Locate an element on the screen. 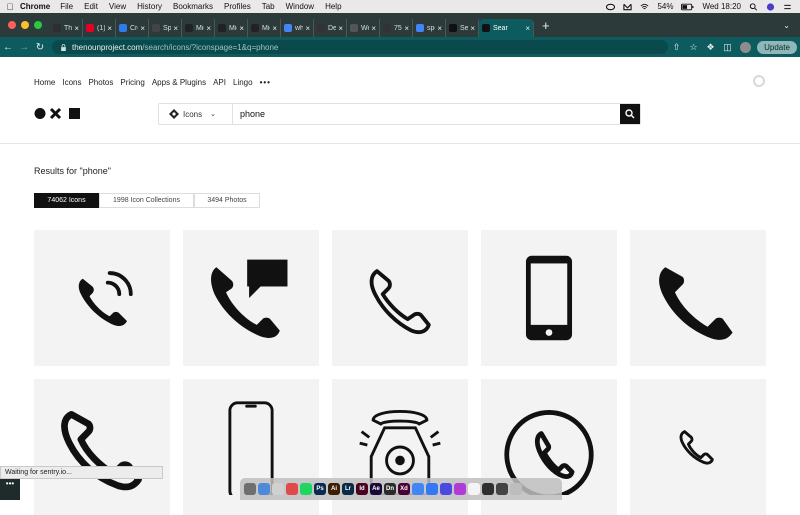  reload-button: ↻ is located at coordinates (40, 47).